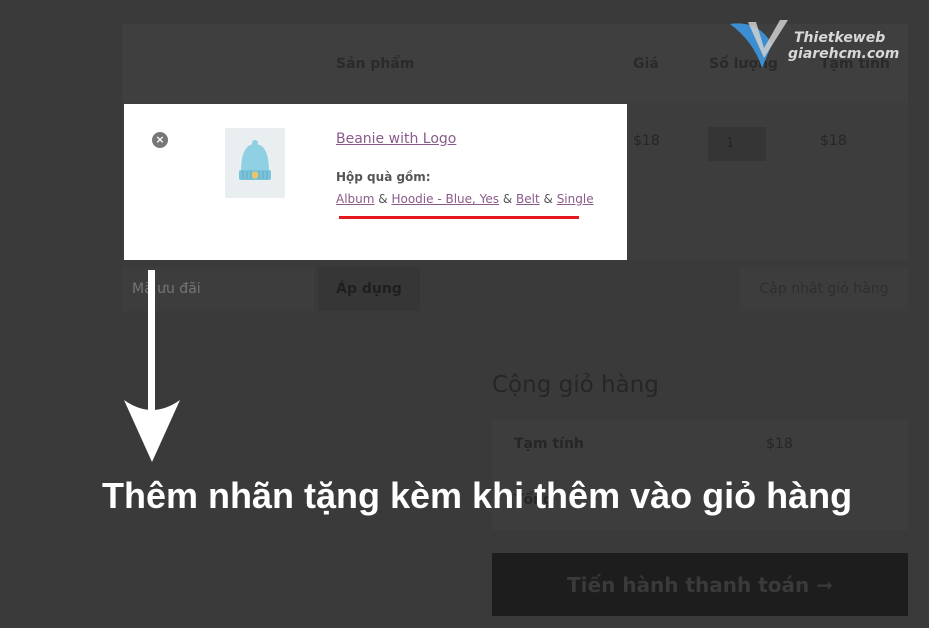 This screenshot has height=628, width=929. Describe the element at coordinates (375, 64) in the screenshot. I see `header-product: Sản phẩm` at that location.